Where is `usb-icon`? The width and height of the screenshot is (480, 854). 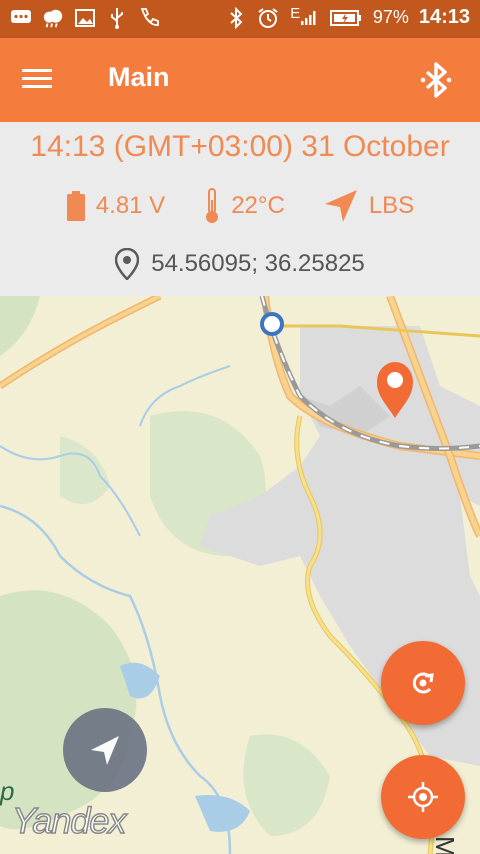
usb-icon is located at coordinates (117, 18).